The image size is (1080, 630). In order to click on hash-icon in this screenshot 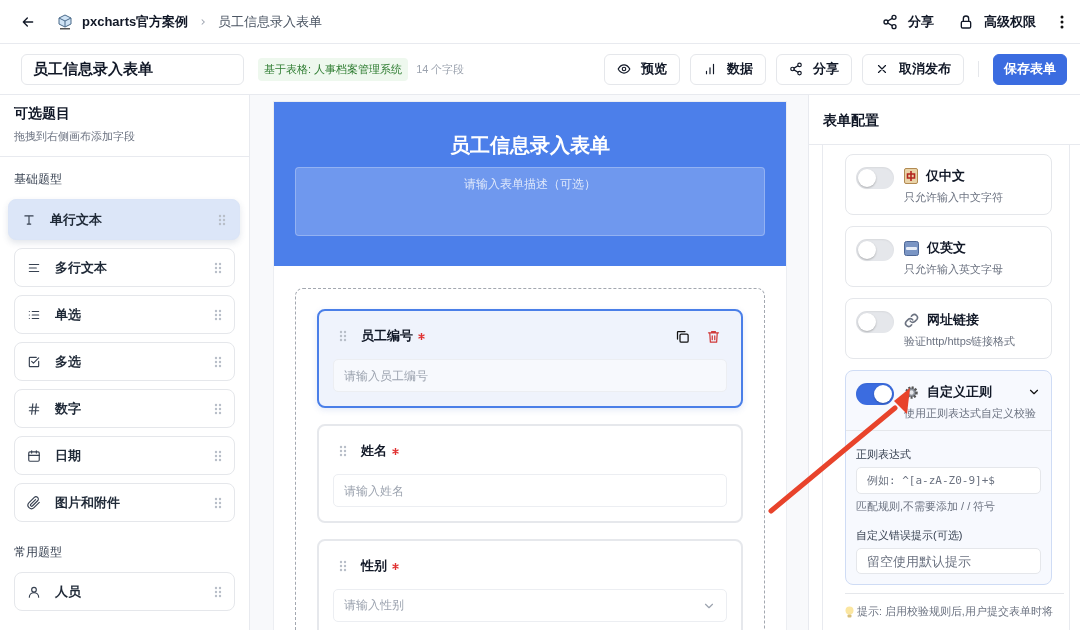, I will do `click(34, 408)`.